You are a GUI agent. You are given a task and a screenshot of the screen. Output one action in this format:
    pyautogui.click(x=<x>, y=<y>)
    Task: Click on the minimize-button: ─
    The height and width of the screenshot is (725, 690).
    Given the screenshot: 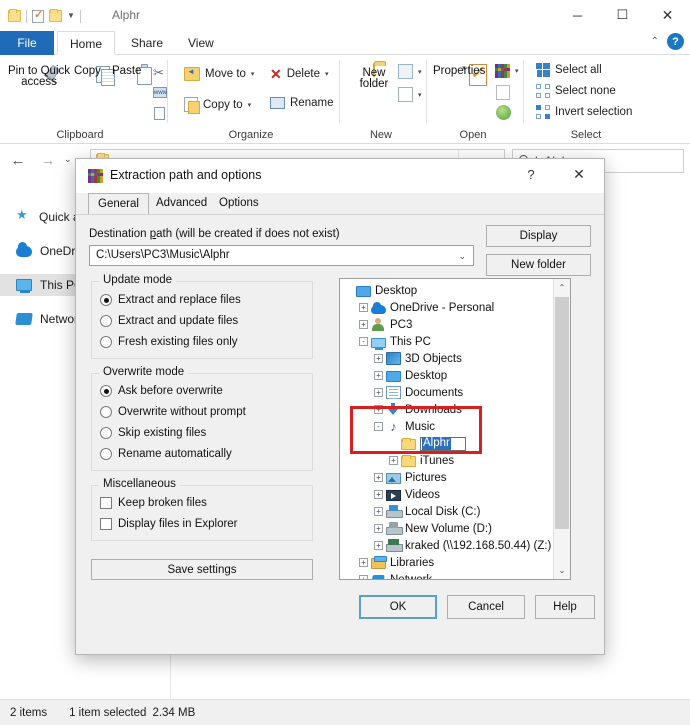 What is the action you would take?
    pyautogui.click(x=577, y=15)
    